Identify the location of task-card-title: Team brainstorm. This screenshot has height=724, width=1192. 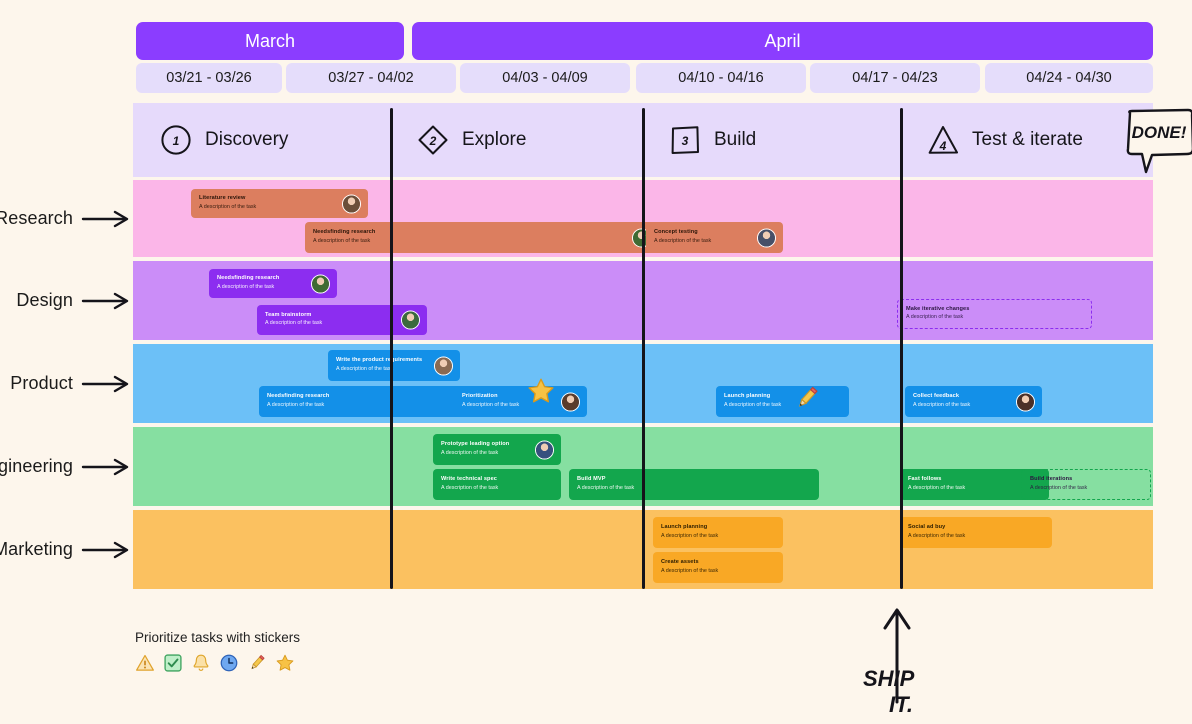
(288, 314).